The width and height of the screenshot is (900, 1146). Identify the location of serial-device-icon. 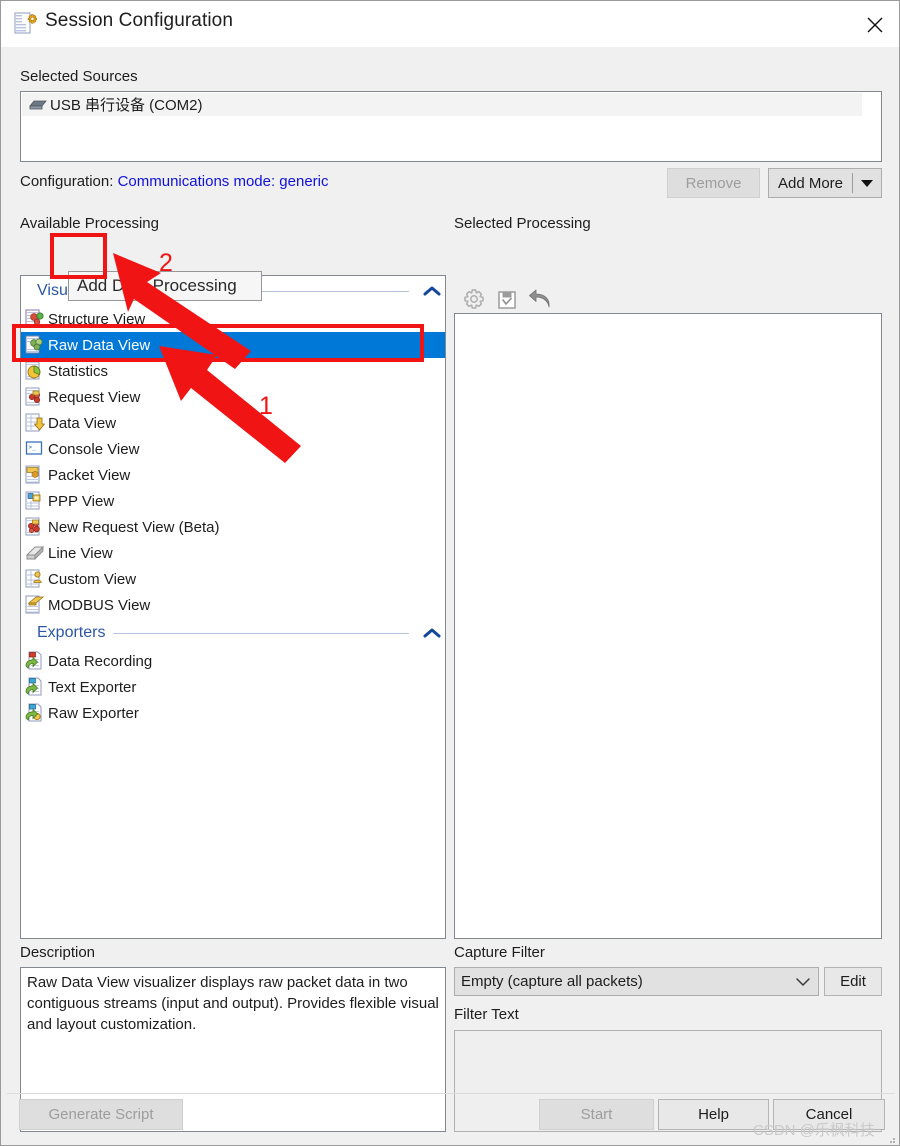
(38, 105).